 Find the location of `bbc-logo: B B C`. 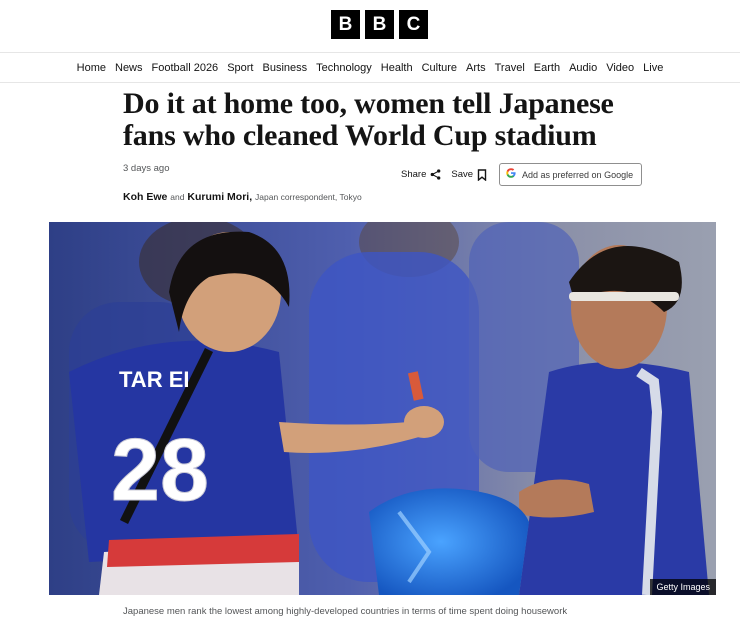

bbc-logo: B B C is located at coordinates (379, 24).